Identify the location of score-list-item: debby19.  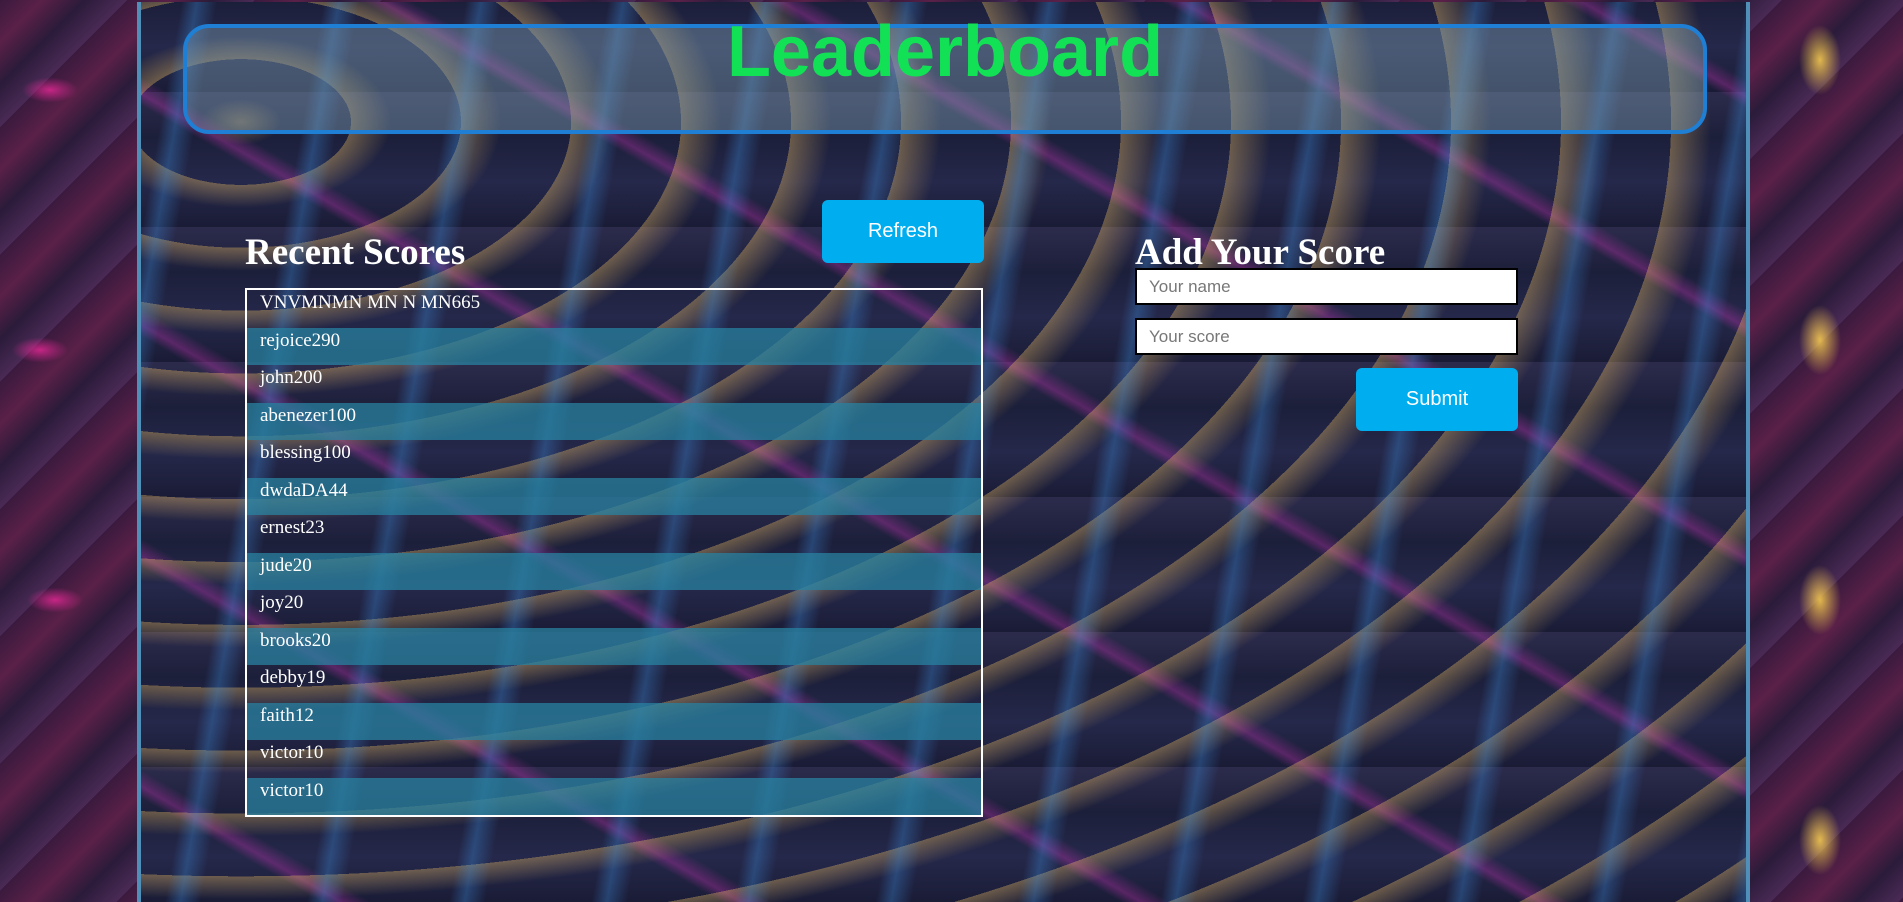
(293, 677).